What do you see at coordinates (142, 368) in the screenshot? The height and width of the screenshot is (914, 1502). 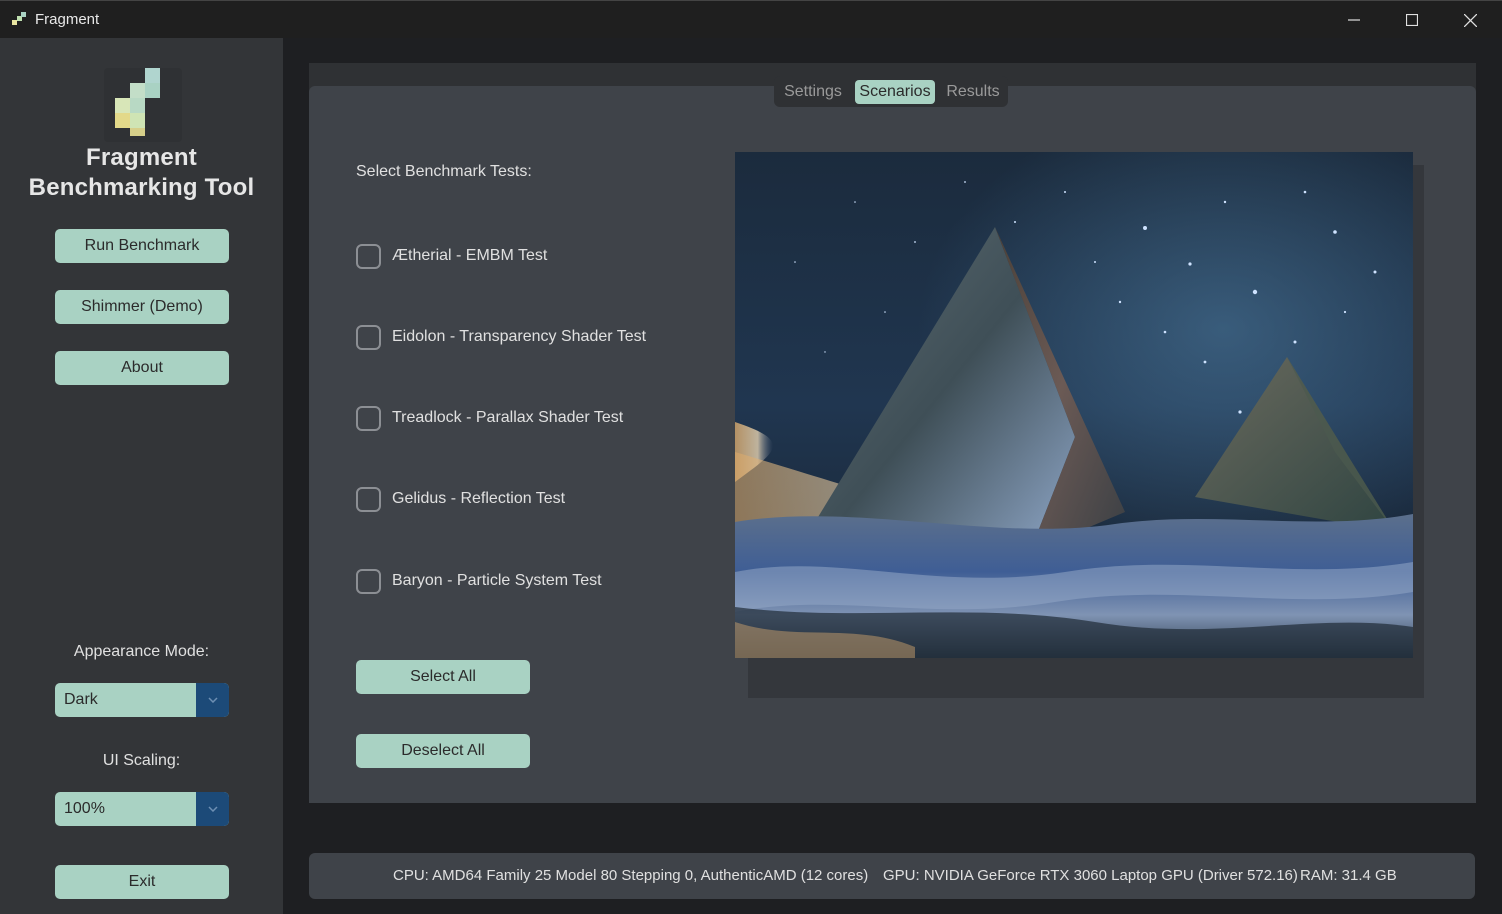 I see `about-button: About` at bounding box center [142, 368].